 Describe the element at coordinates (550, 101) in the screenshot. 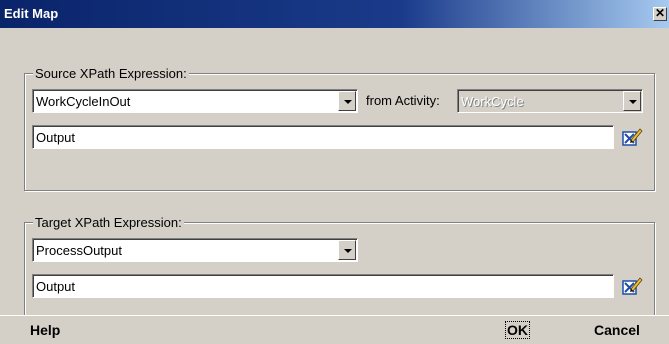

I see `source-activity-select: WorkCycle` at that location.